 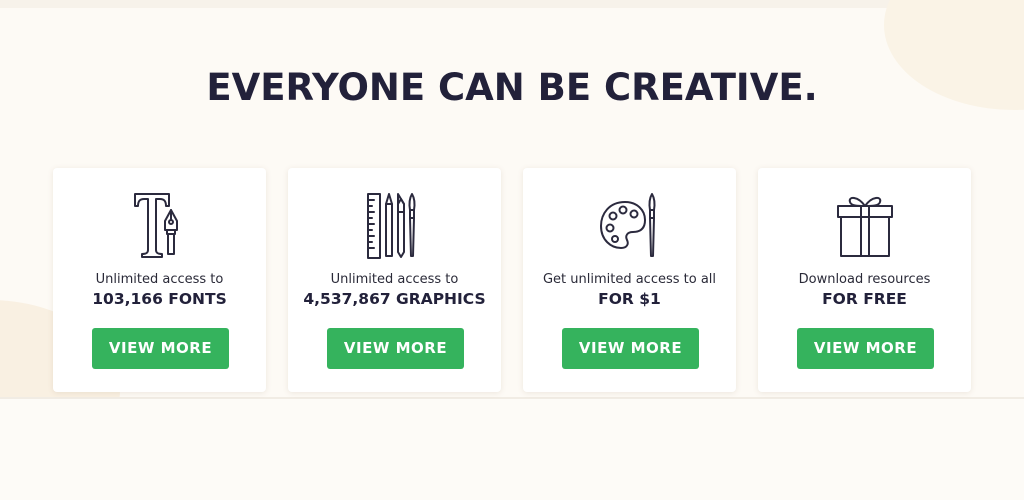 I want to click on card-highlight: FOR $1, so click(x=629, y=299).